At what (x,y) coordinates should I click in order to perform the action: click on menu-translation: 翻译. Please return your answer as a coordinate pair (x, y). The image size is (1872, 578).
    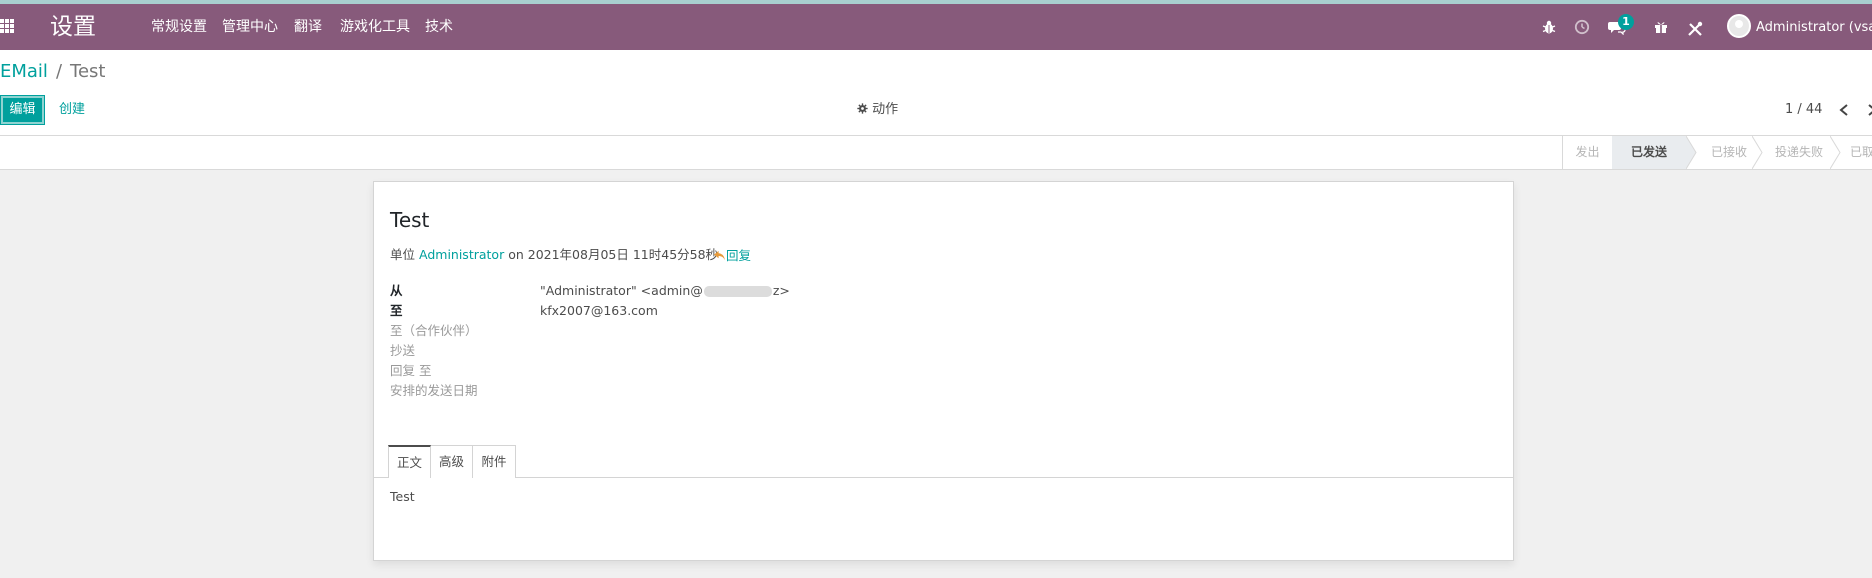
    Looking at the image, I should click on (308, 27).